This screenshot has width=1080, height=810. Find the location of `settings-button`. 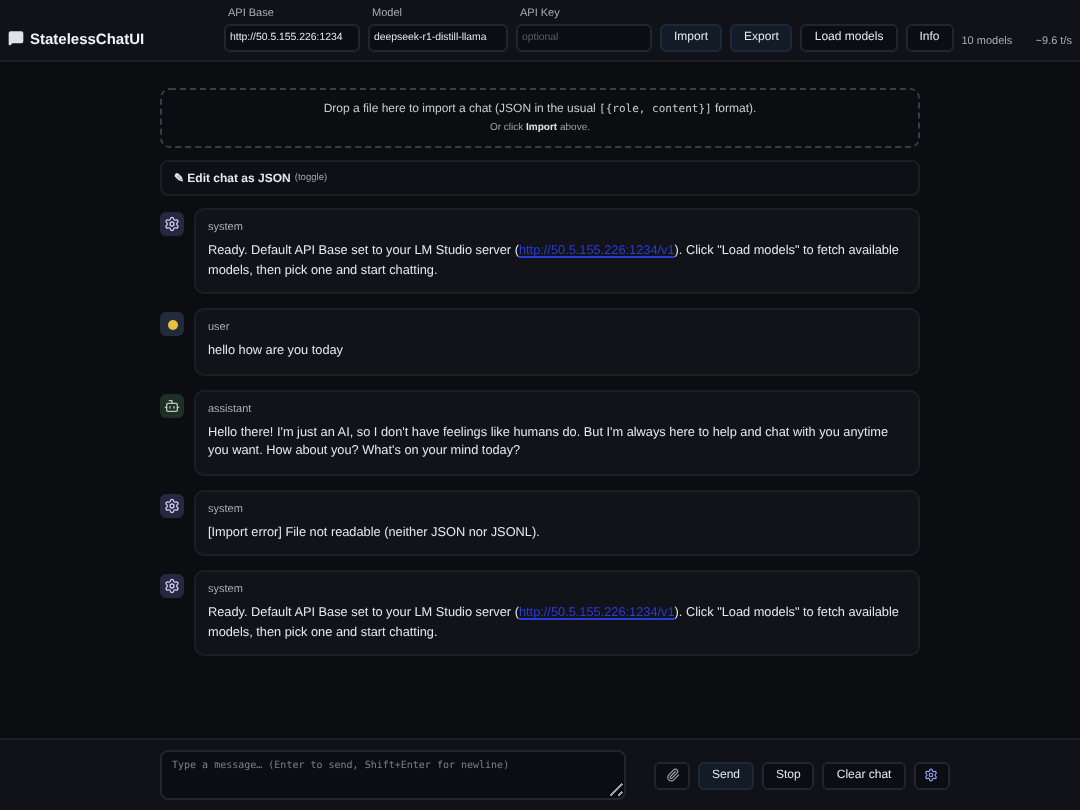

settings-button is located at coordinates (931, 775).